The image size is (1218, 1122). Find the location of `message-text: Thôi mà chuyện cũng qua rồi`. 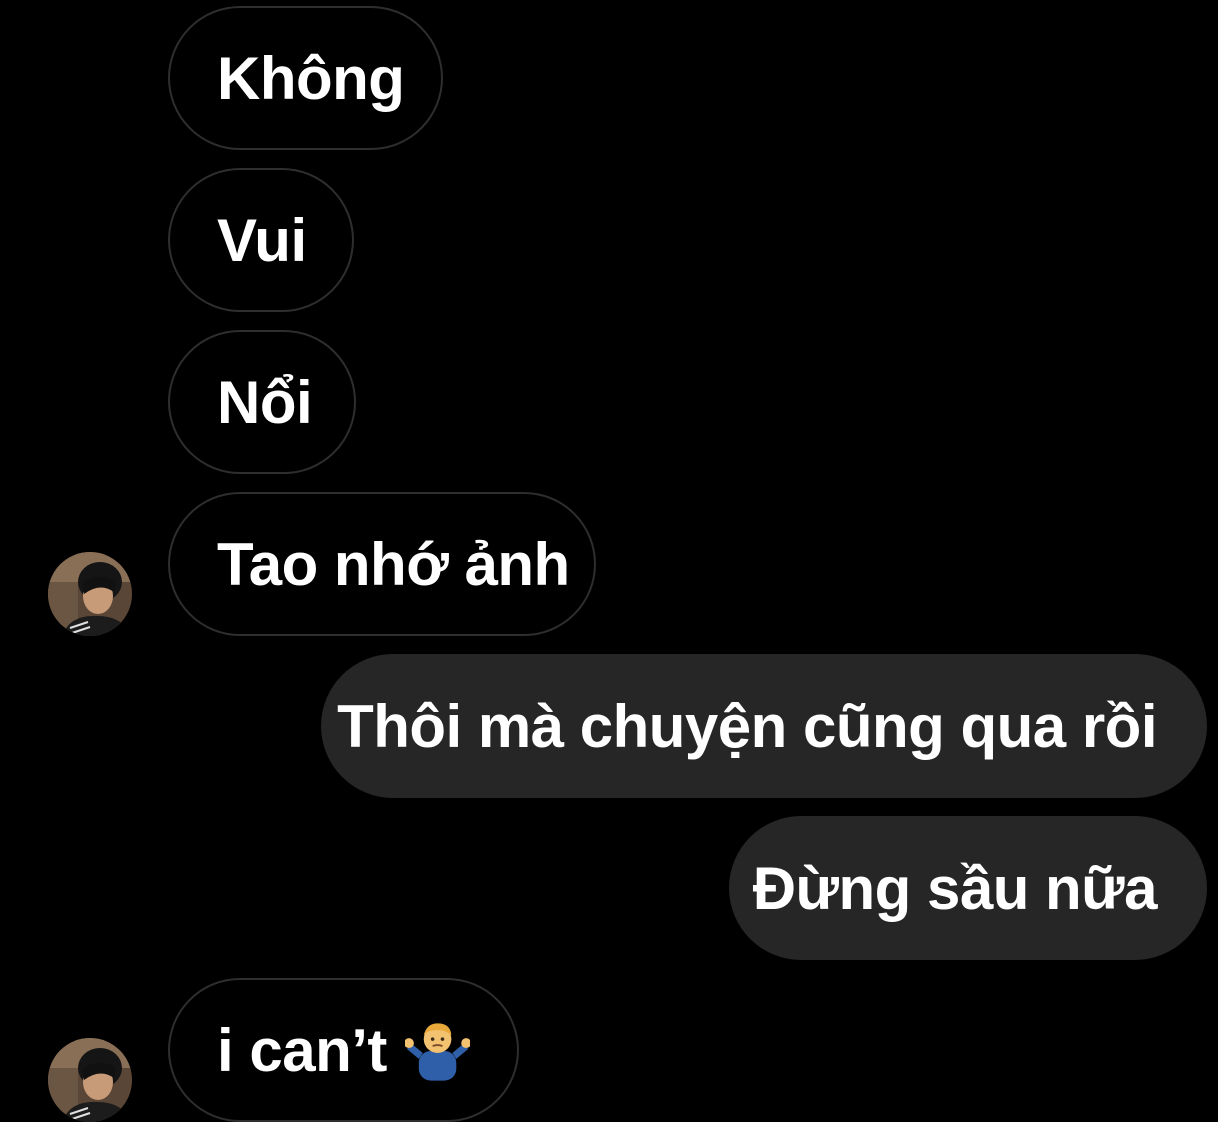

message-text: Thôi mà chuyện cũng qua rồi is located at coordinates (747, 726).